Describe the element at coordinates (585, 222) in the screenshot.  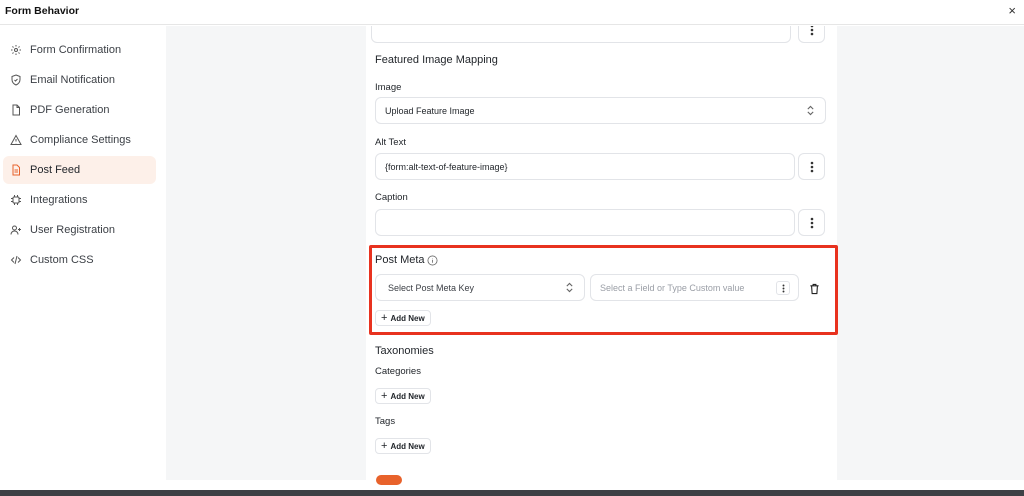
I see `caption-input` at that location.